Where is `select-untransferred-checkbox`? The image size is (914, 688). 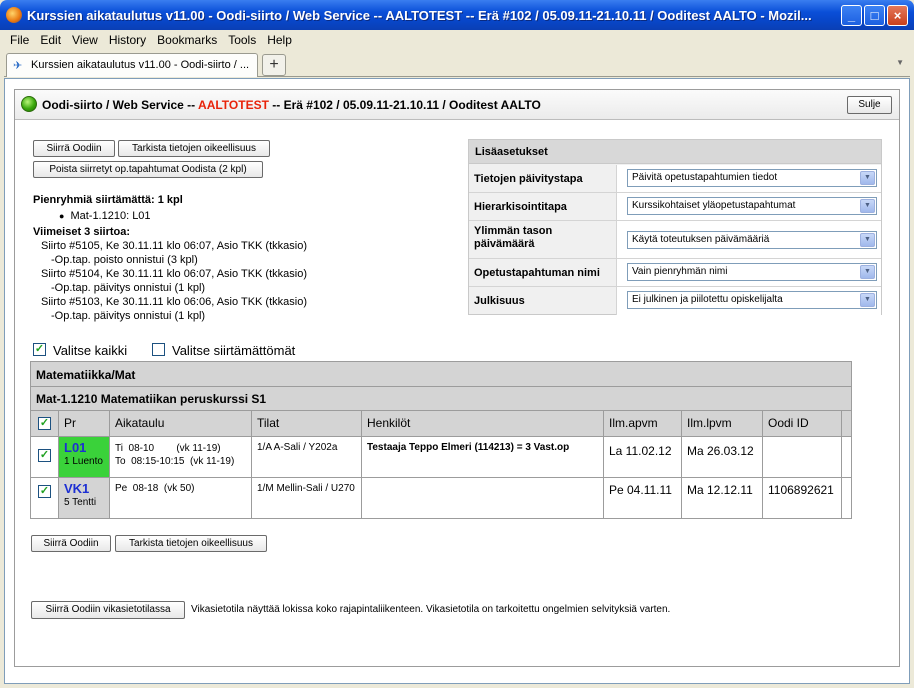
select-untransferred-checkbox is located at coordinates (158, 349).